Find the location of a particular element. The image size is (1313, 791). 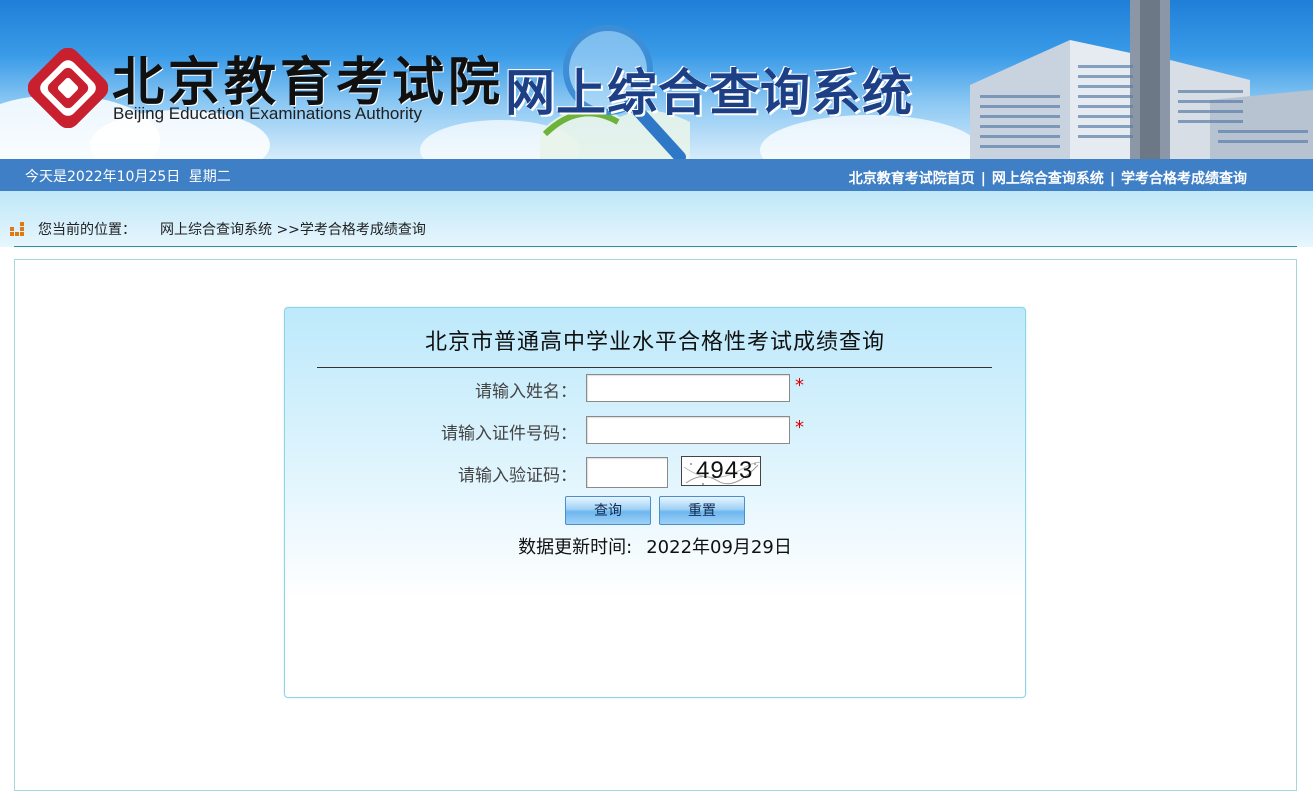

current-date: 今天是2022年10月25日 星期二 is located at coordinates (130, 176).